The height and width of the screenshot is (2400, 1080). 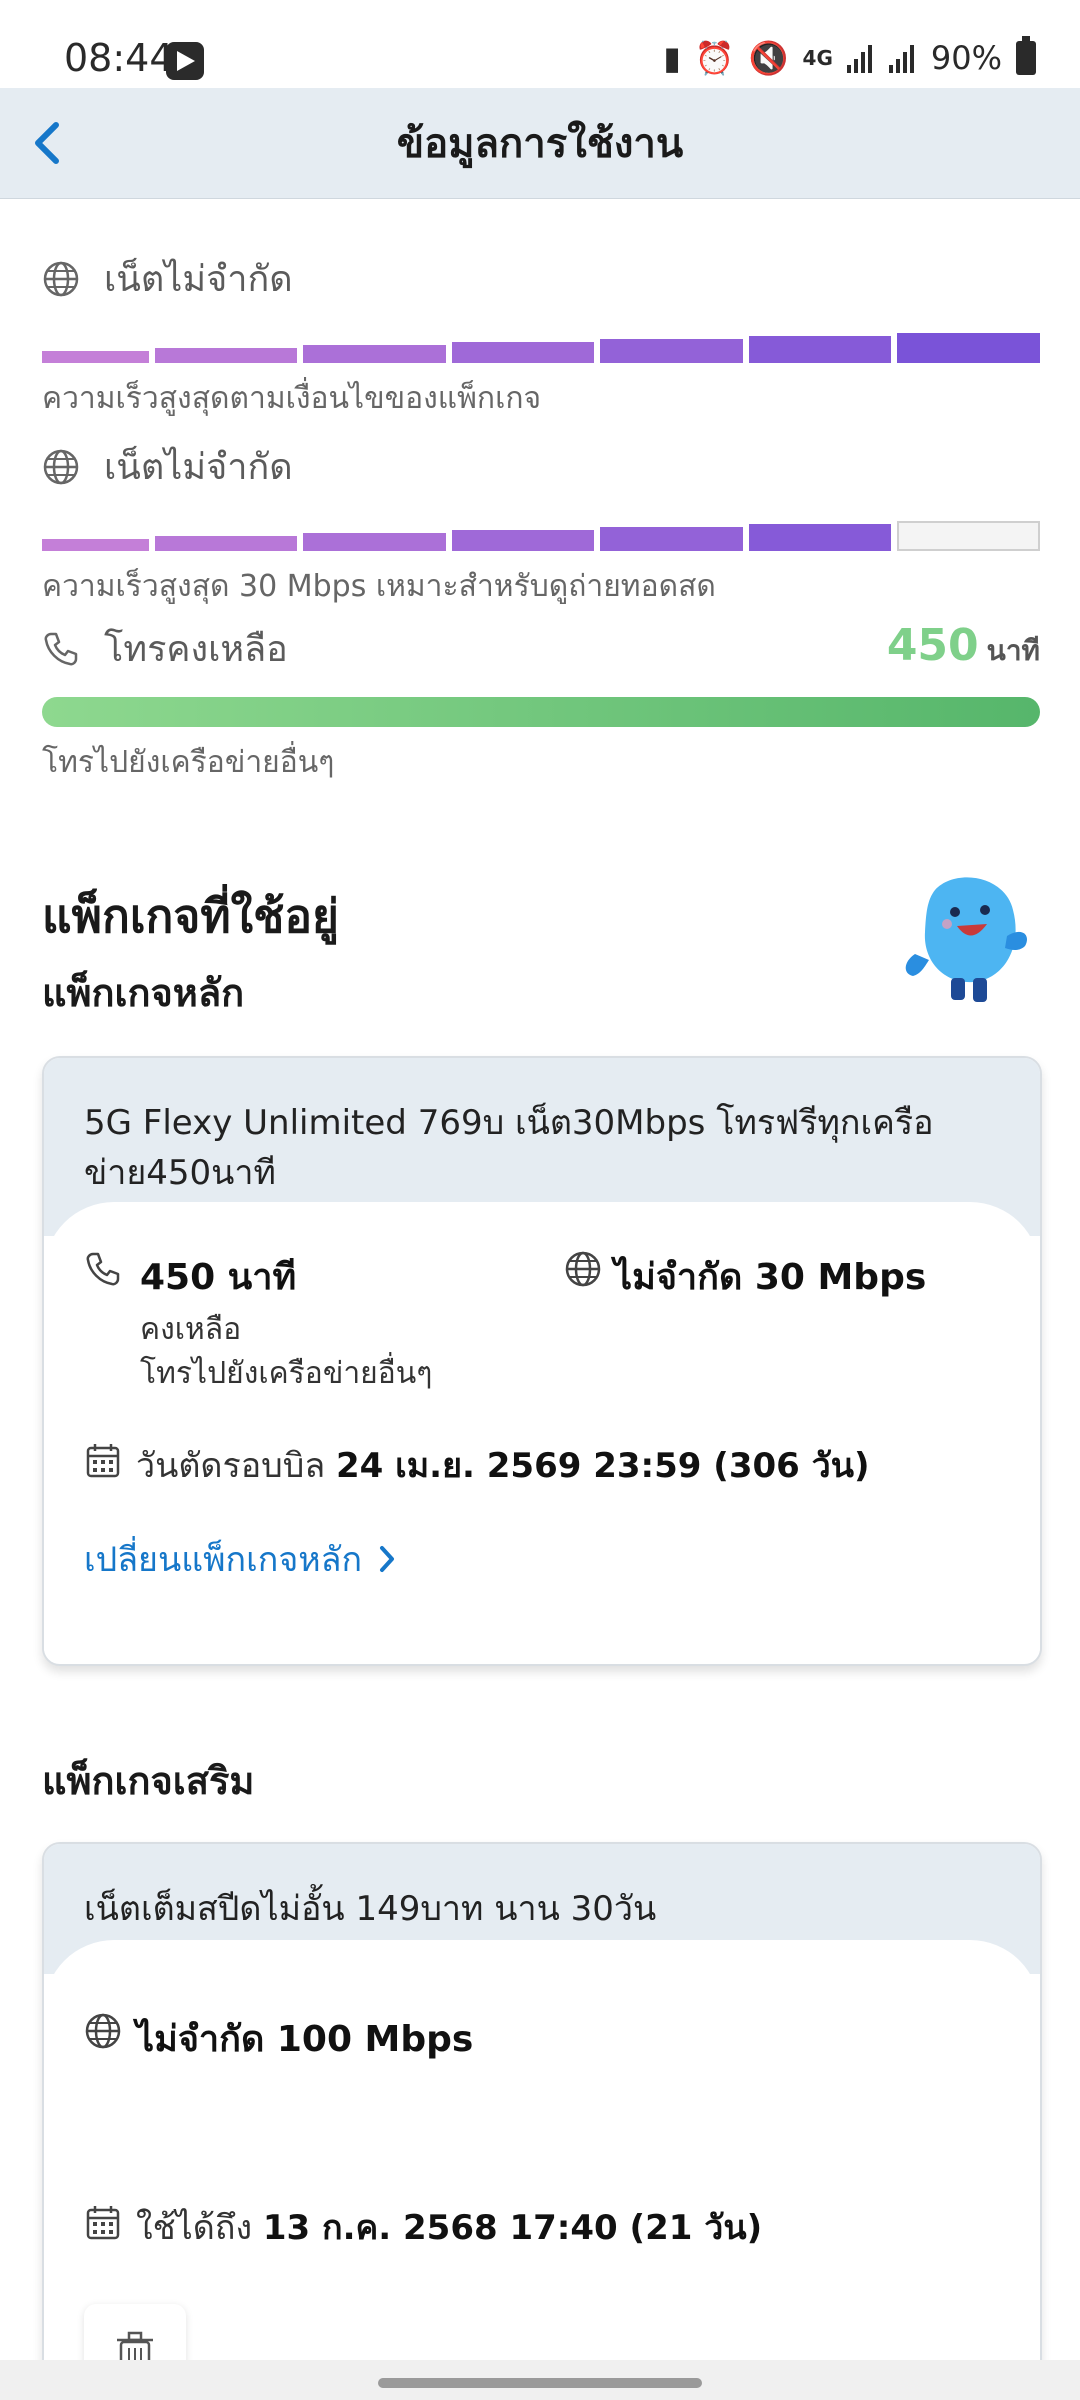 I want to click on status-icons: ▮ ⏰ 🔇 4G 90%, so click(x=849, y=57).